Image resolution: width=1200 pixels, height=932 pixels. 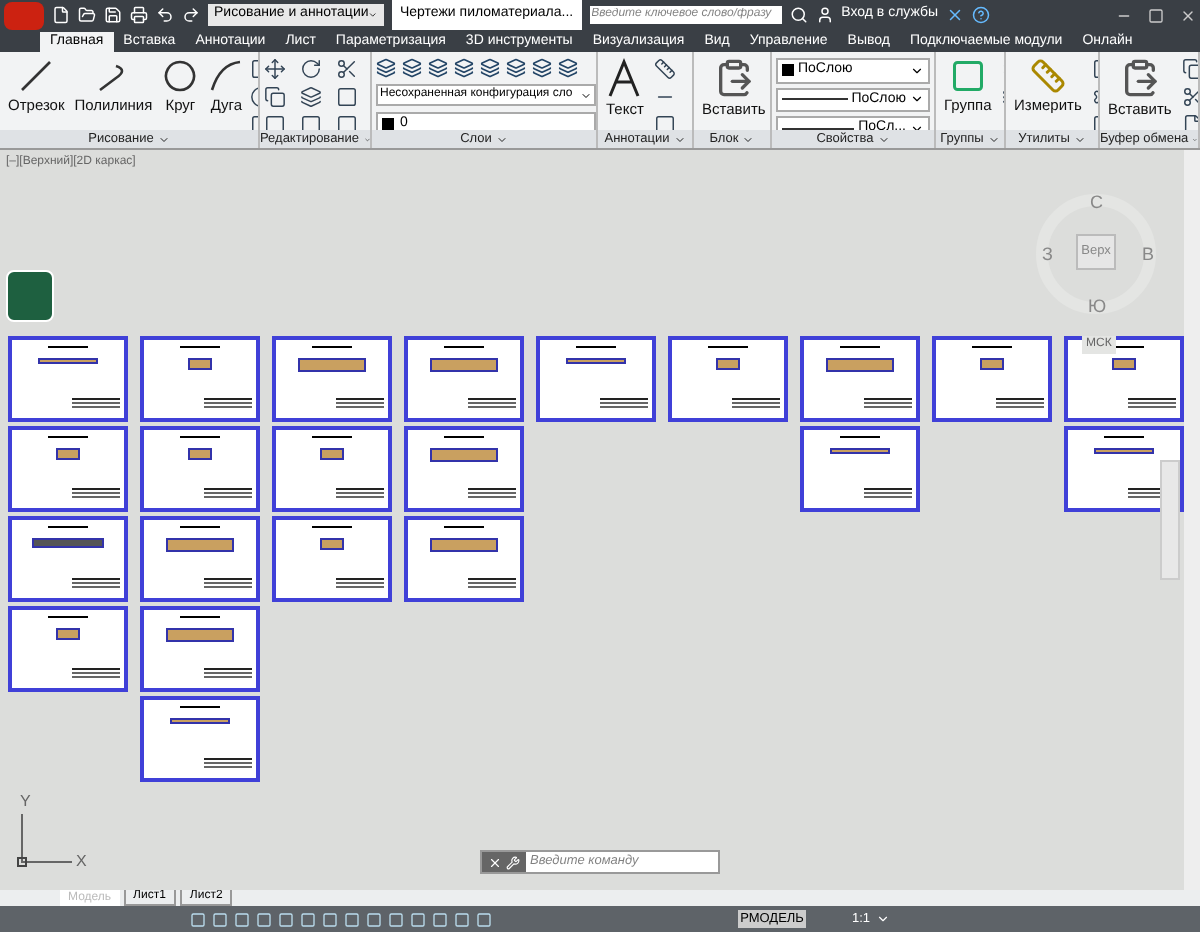 I want to click on open-icon, so click(x=87, y=15).